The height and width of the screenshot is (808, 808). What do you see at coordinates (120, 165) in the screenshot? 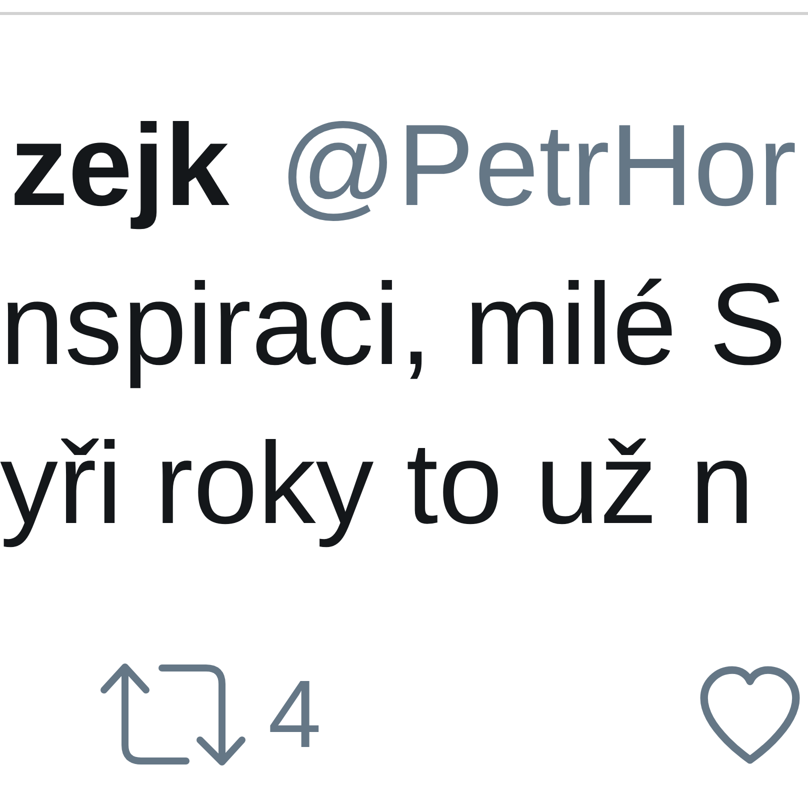
I see `author-name: zejk` at bounding box center [120, 165].